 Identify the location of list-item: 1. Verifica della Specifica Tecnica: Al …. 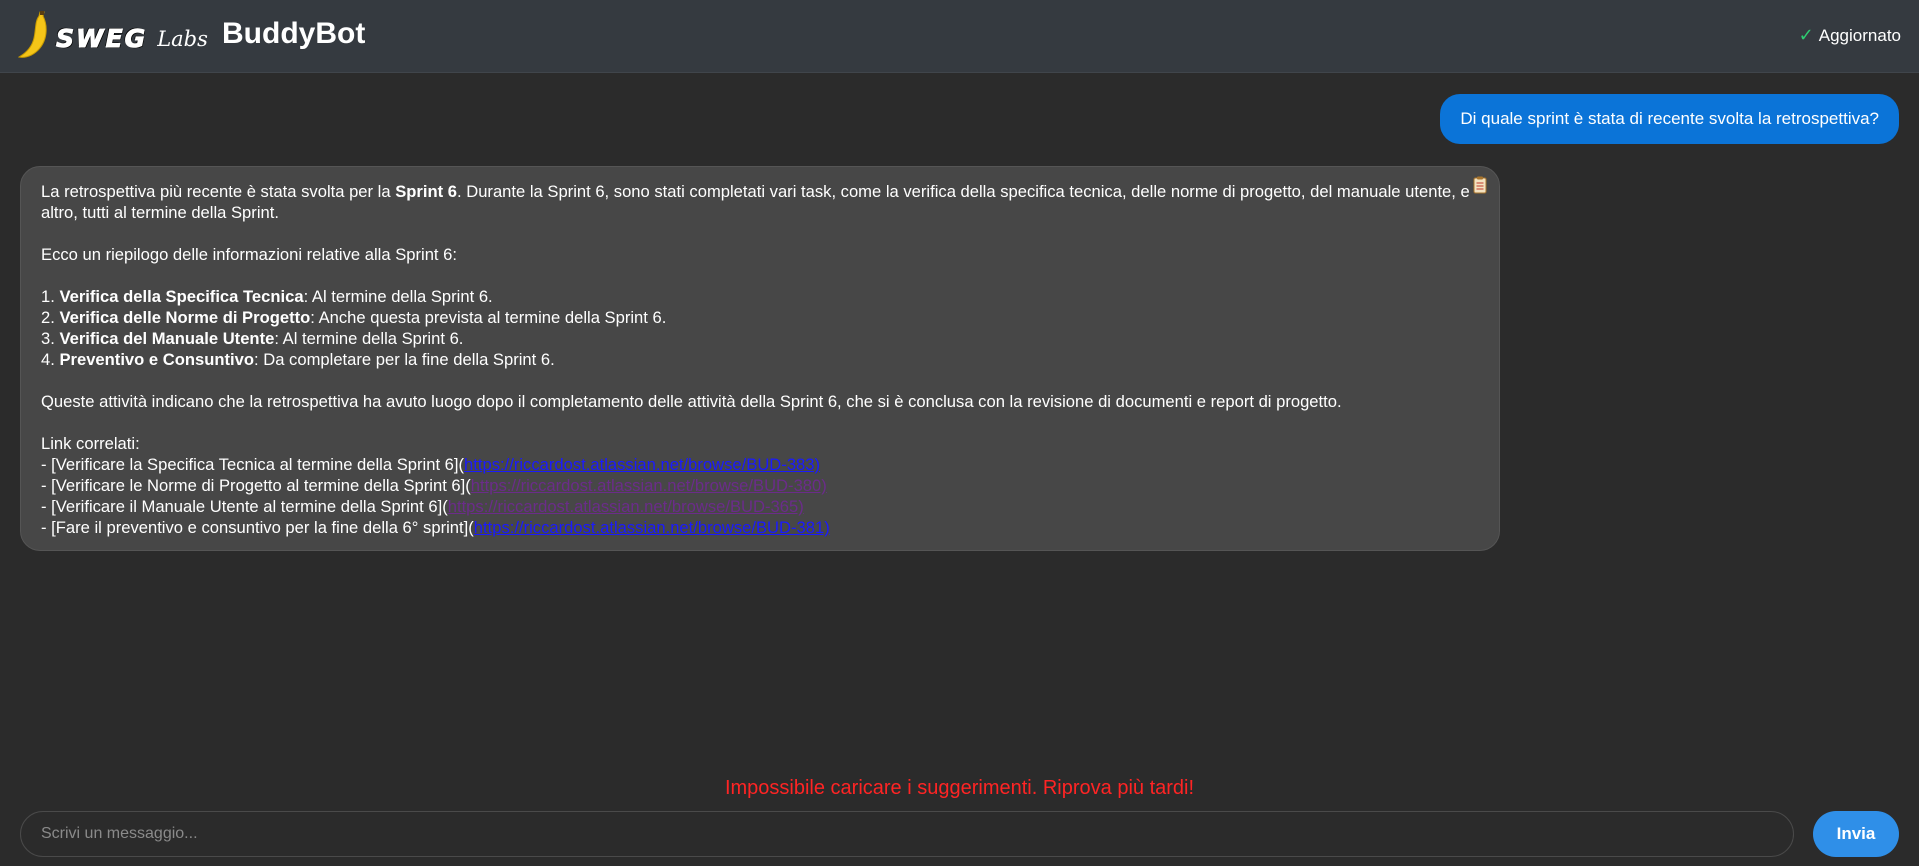
(267, 296).